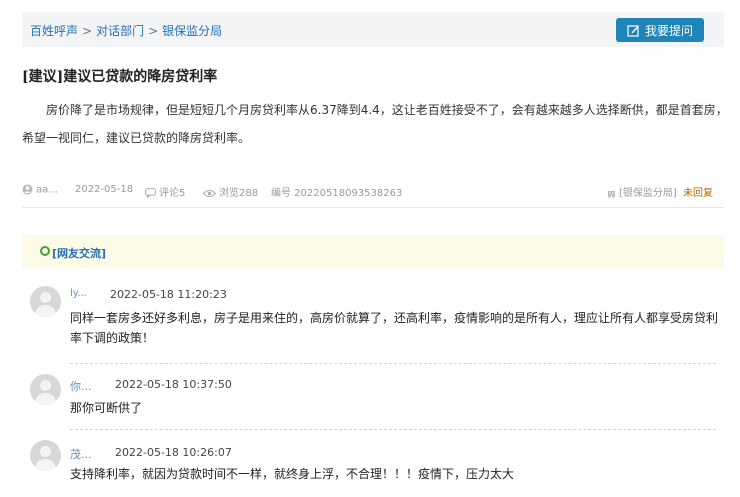 This screenshot has height=497, width=740. What do you see at coordinates (373, 207) in the screenshot?
I see `divider` at bounding box center [373, 207].